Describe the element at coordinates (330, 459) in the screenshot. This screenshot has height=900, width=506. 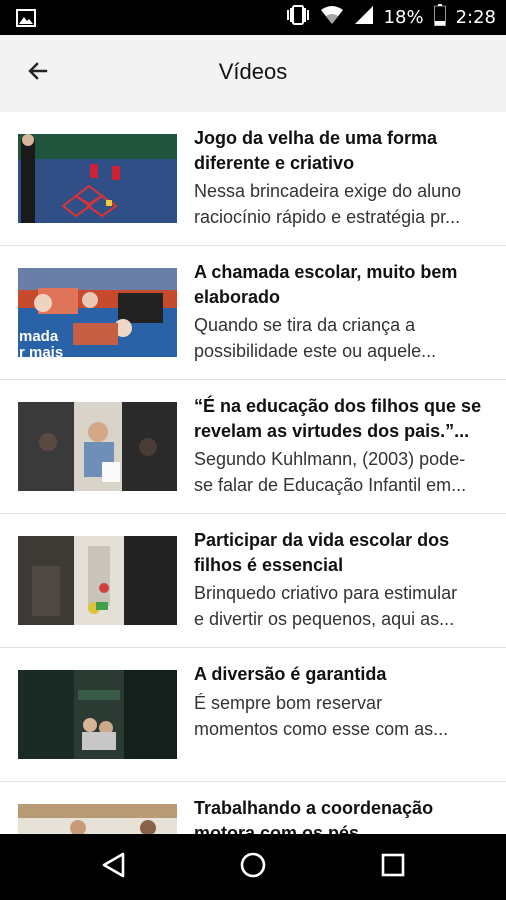
I see `video-description-line: Segundo Kuhlmann, (2003) pode-` at that location.